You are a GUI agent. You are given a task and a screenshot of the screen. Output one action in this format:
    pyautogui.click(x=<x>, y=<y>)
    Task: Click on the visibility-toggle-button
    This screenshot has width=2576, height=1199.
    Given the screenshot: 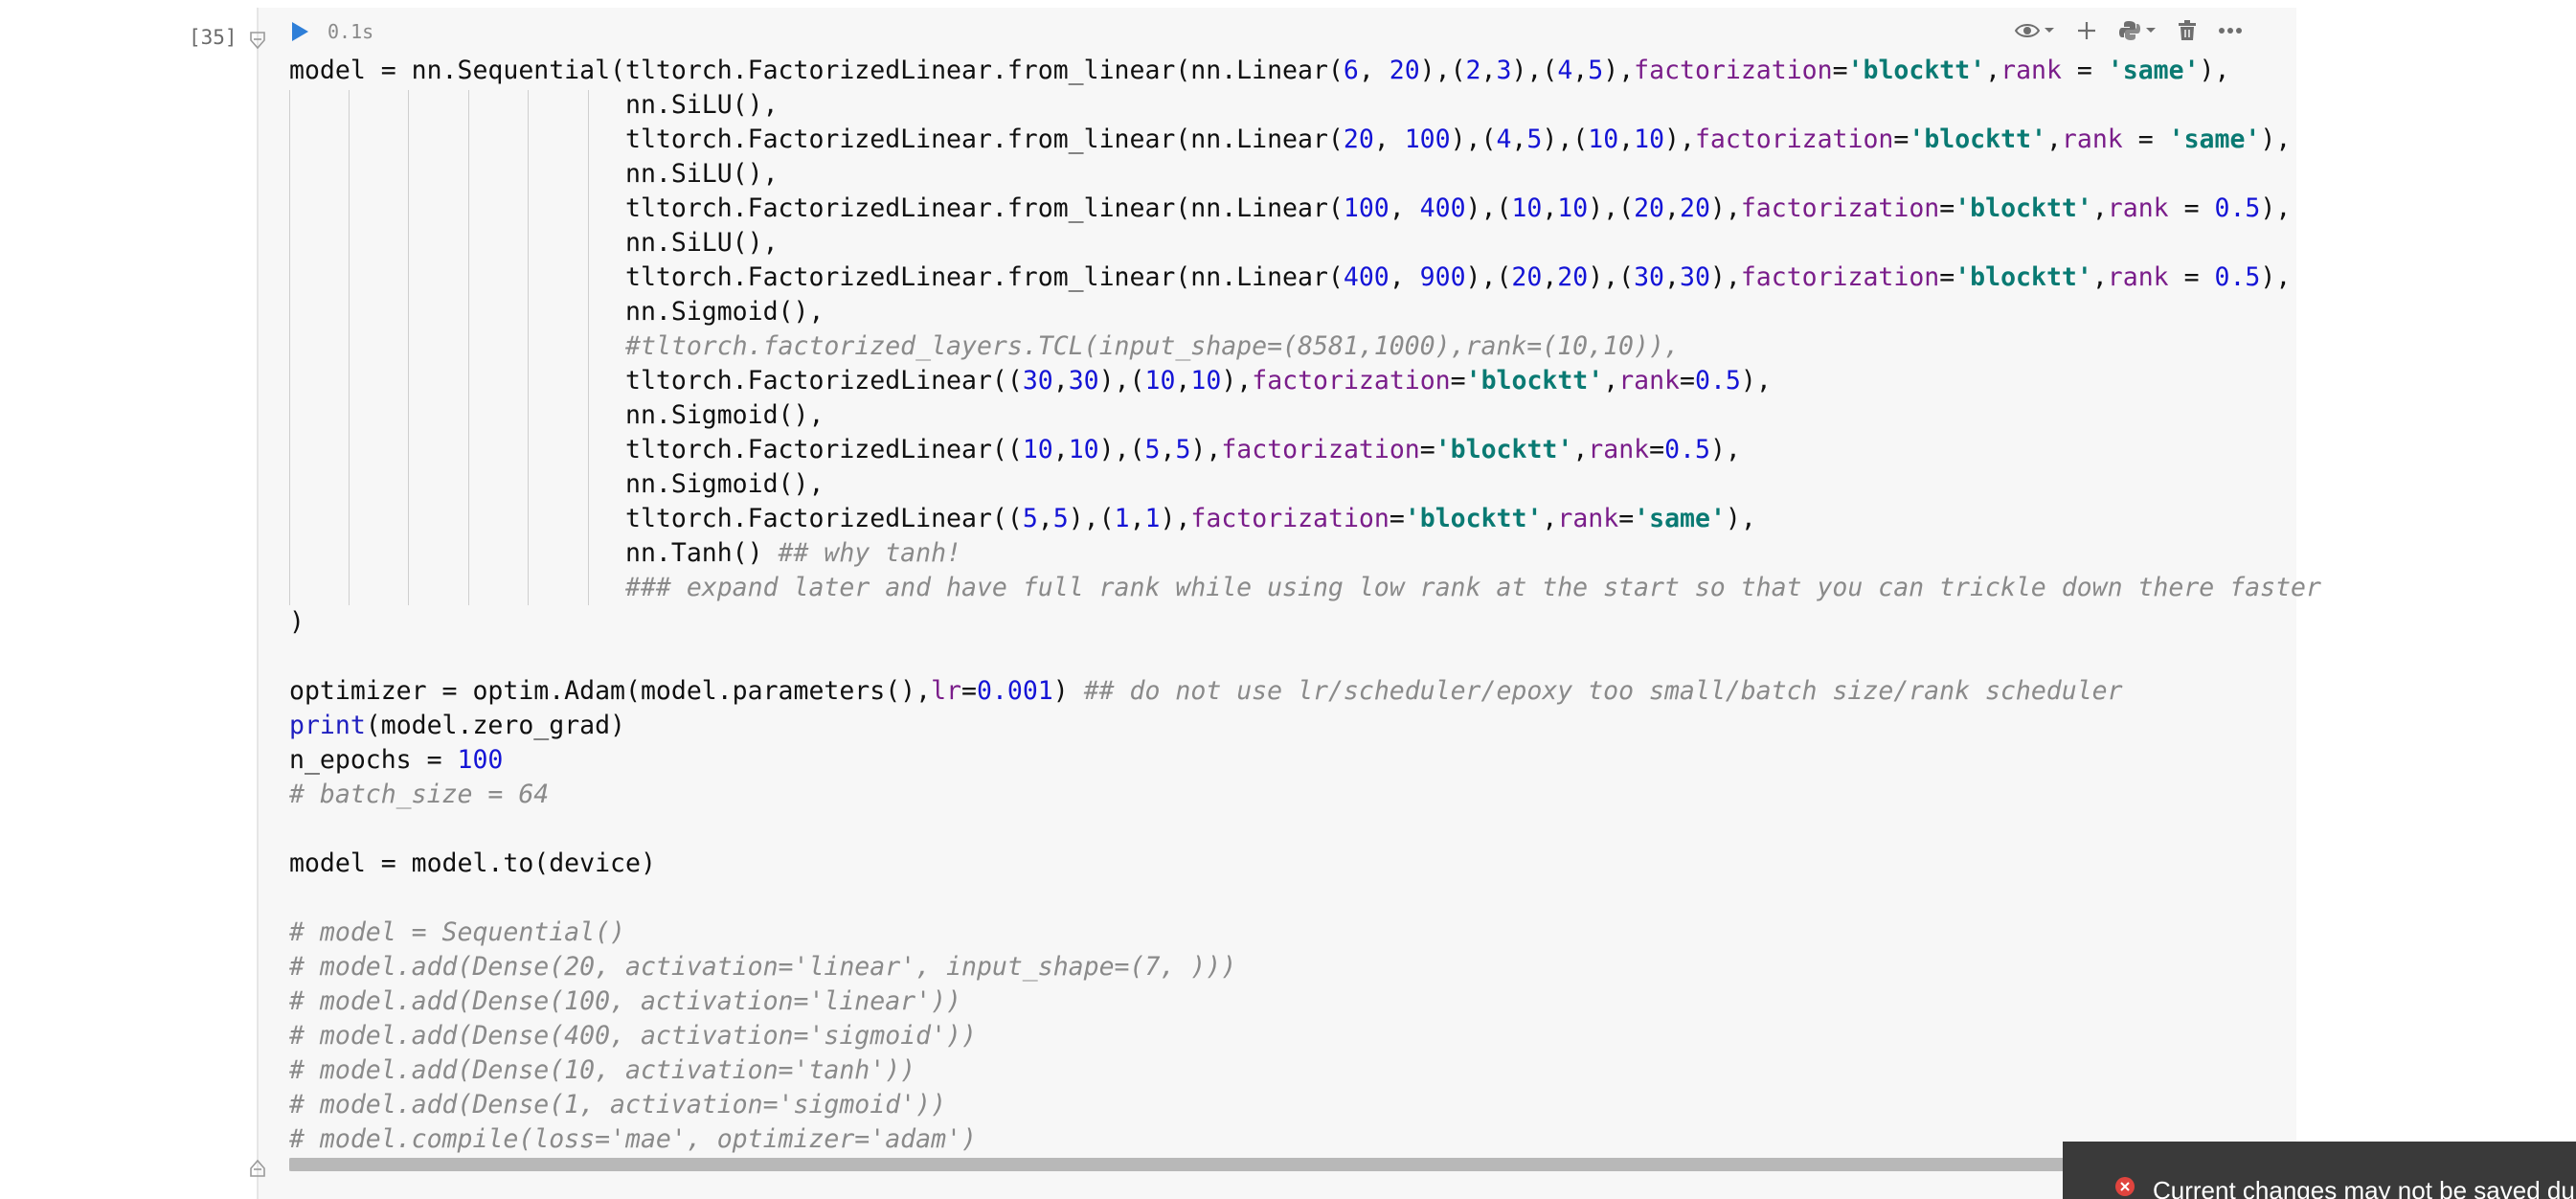 What is the action you would take?
    pyautogui.click(x=2035, y=31)
    